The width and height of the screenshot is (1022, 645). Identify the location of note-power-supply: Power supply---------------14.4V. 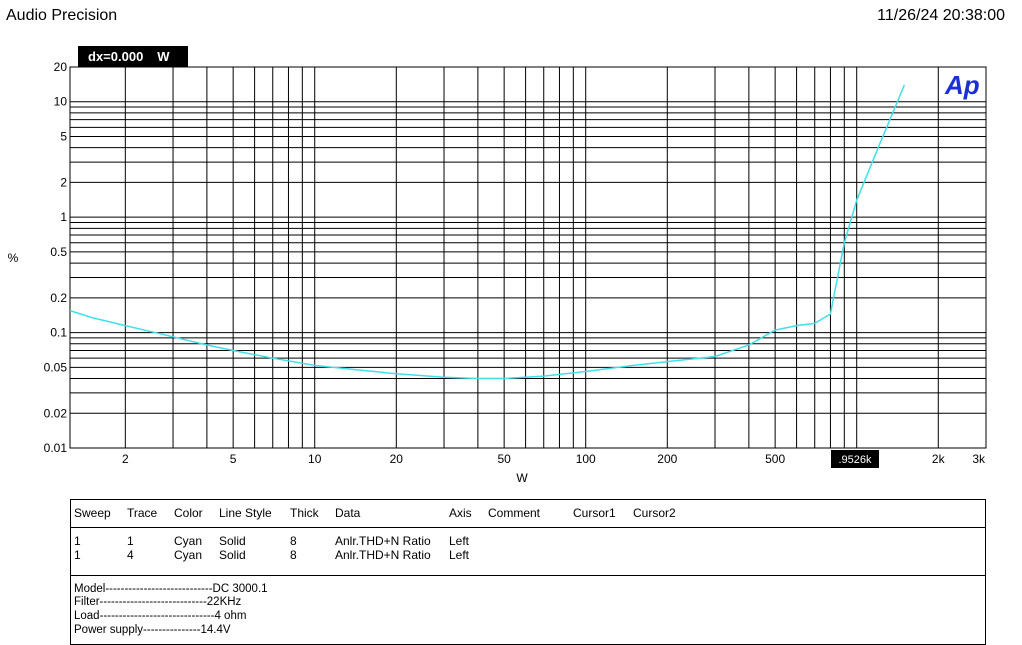
(152, 630).